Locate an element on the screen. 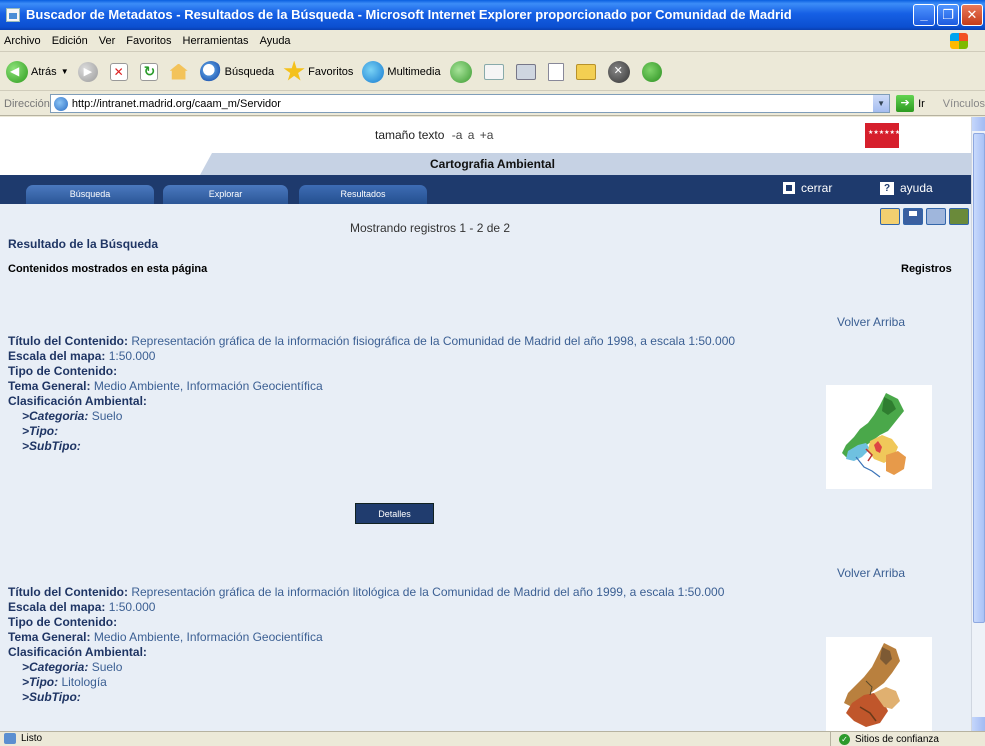 This screenshot has width=985, height=746. menu-archivo: Archivo is located at coordinates (22, 41).